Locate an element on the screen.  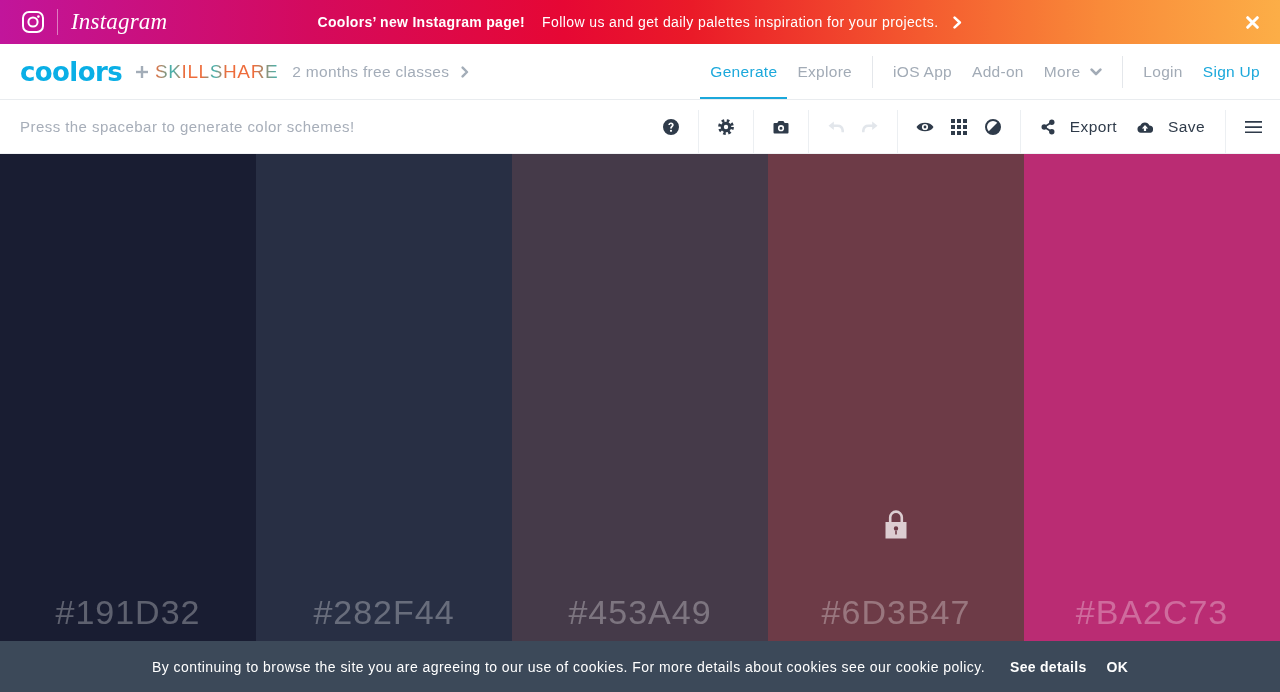
nav-link: iOS App is located at coordinates (922, 71).